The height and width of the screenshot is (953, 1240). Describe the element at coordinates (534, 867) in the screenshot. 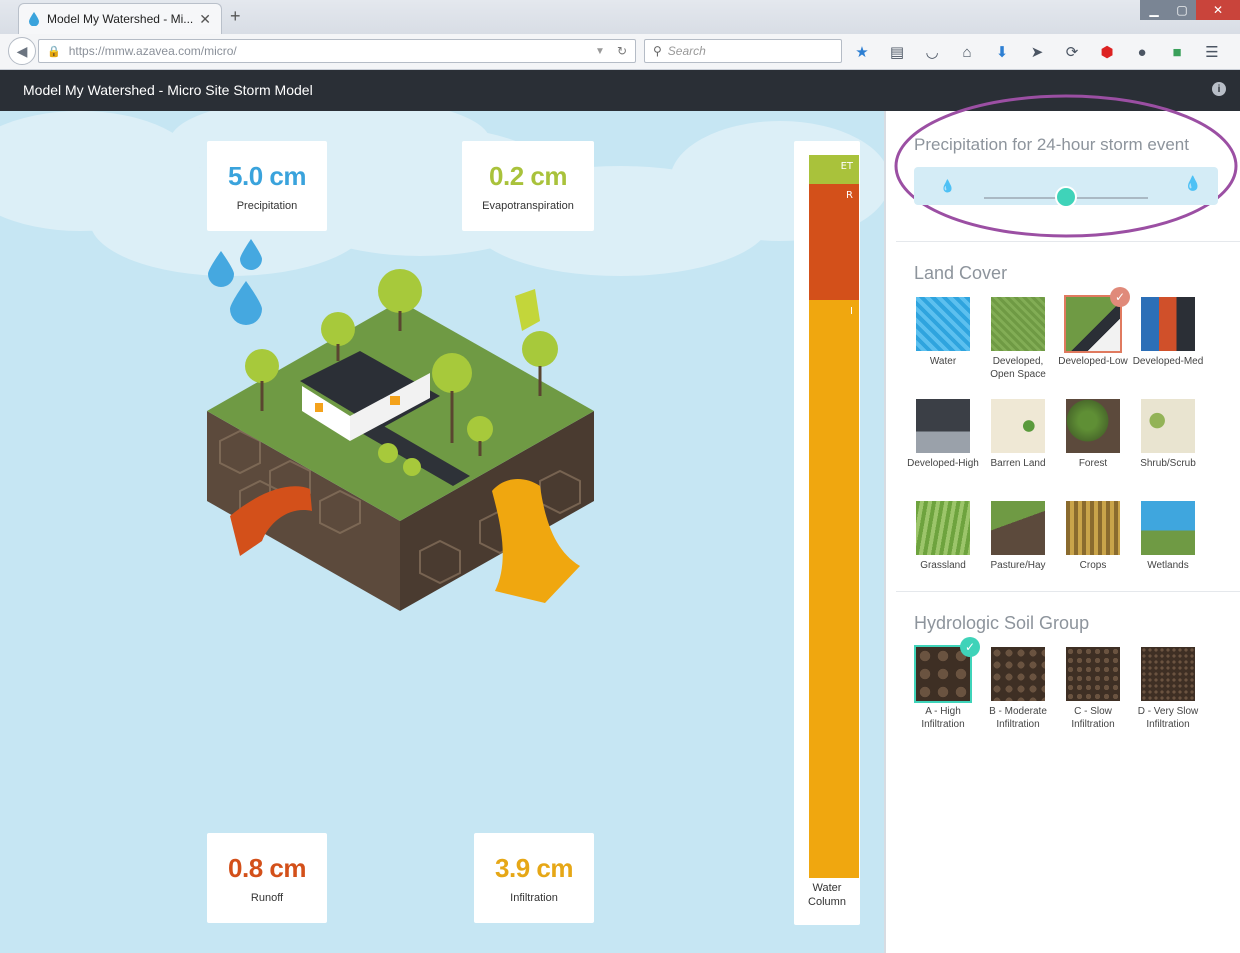

I see `infiltration-value: 3.9 cm` at that location.